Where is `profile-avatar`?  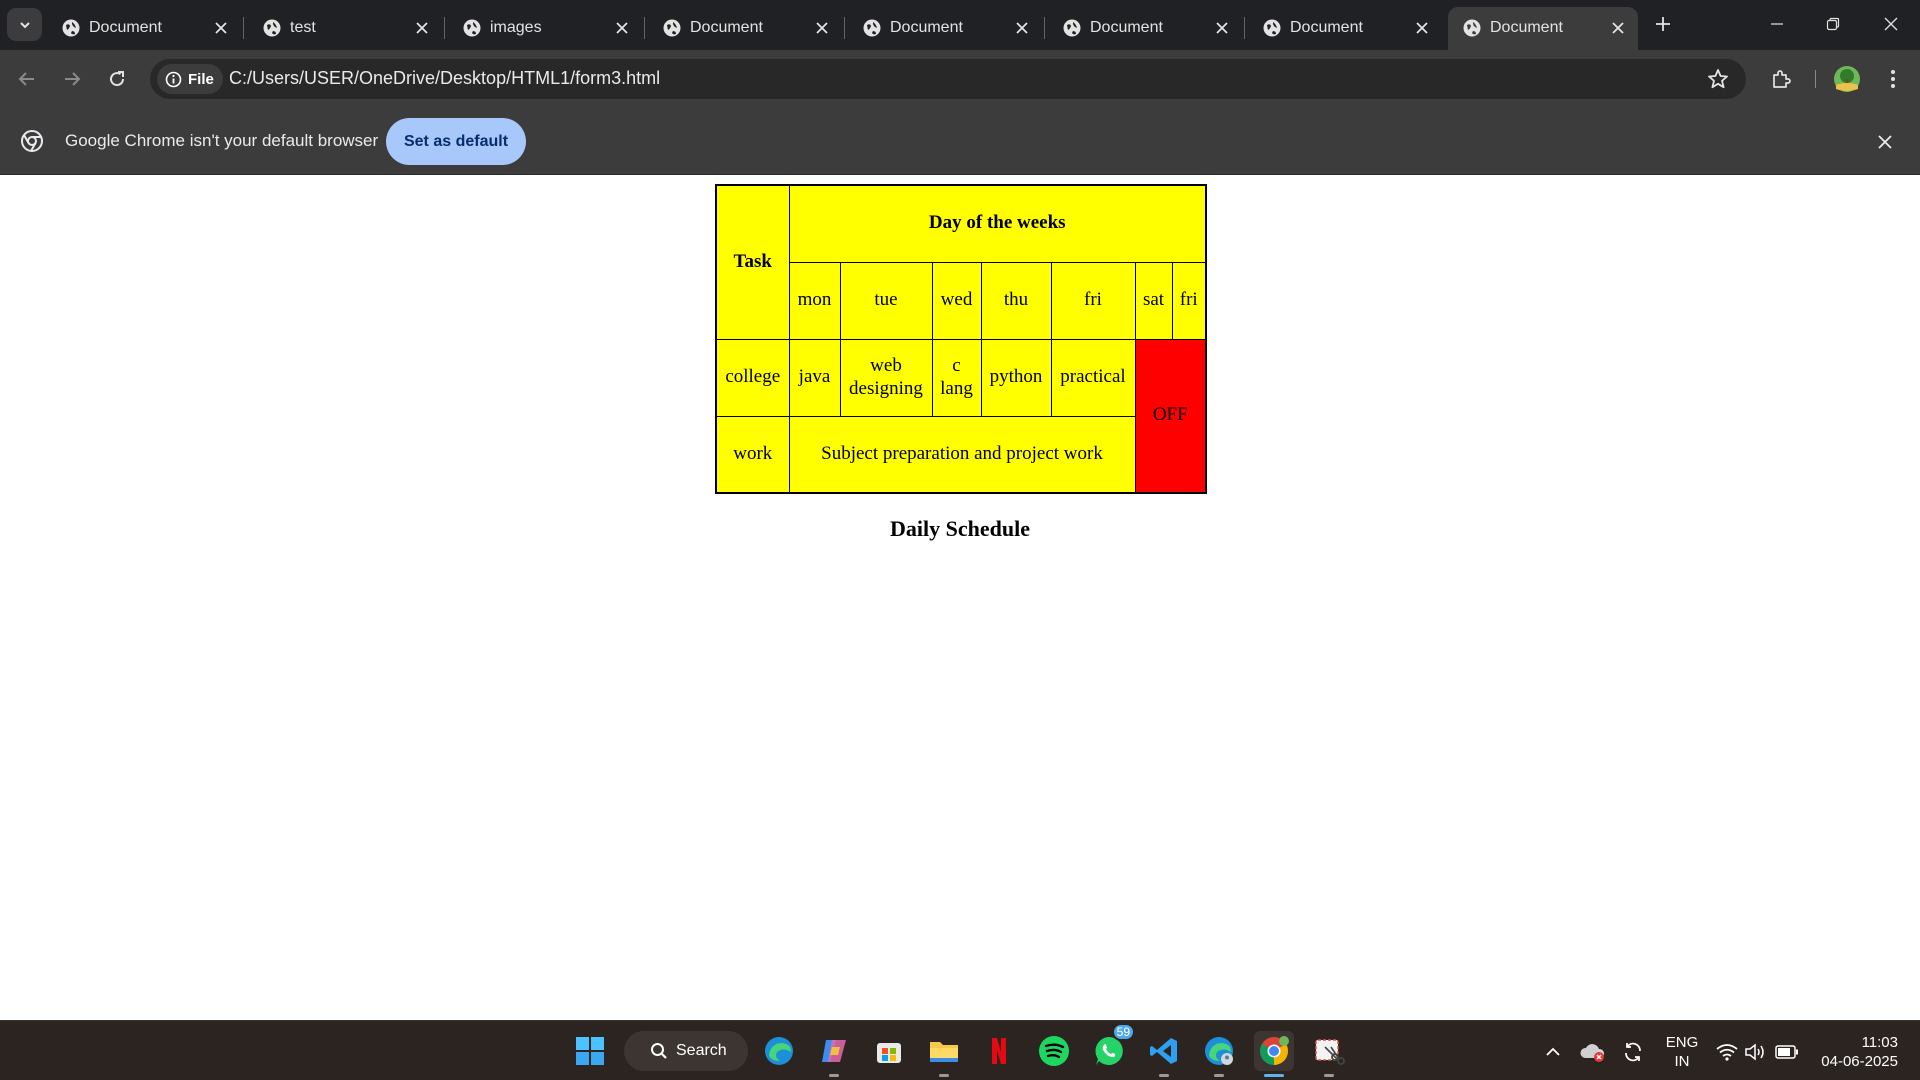
profile-avatar is located at coordinates (1847, 79).